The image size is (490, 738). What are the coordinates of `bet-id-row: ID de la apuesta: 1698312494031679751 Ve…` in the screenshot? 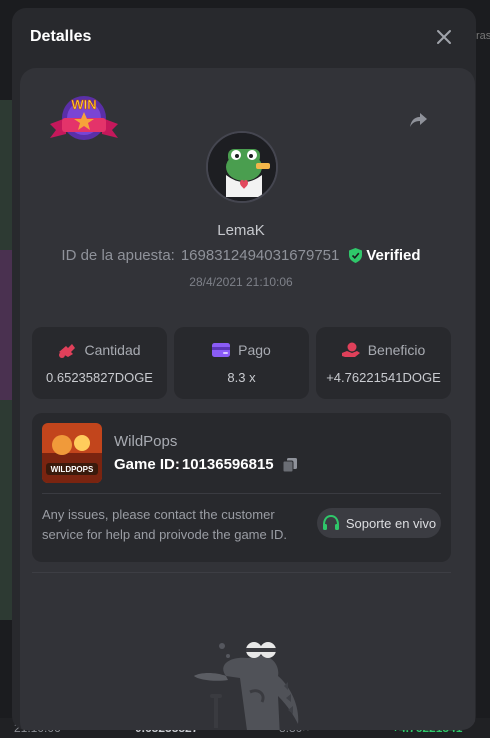 It's located at (241, 255).